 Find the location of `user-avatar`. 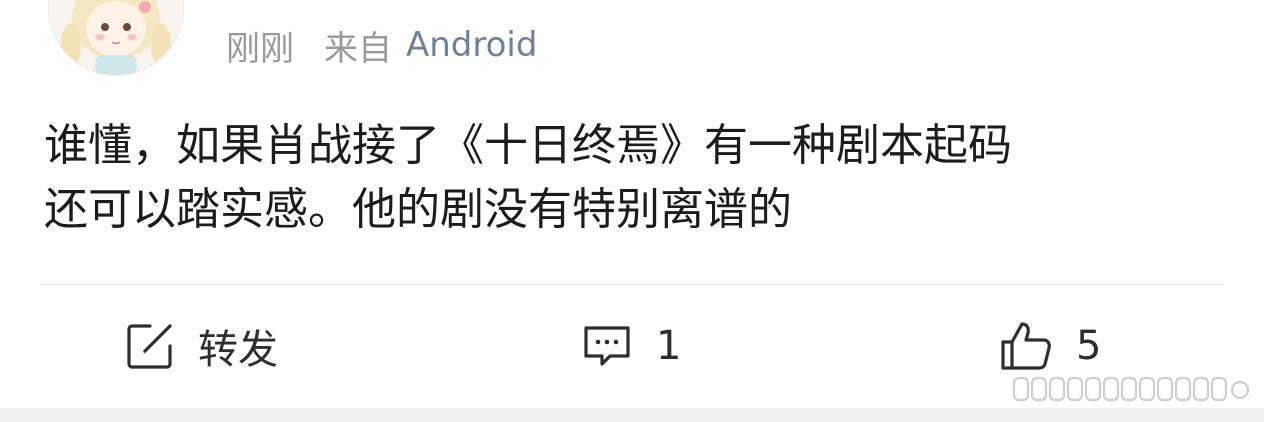

user-avatar is located at coordinates (116, 38).